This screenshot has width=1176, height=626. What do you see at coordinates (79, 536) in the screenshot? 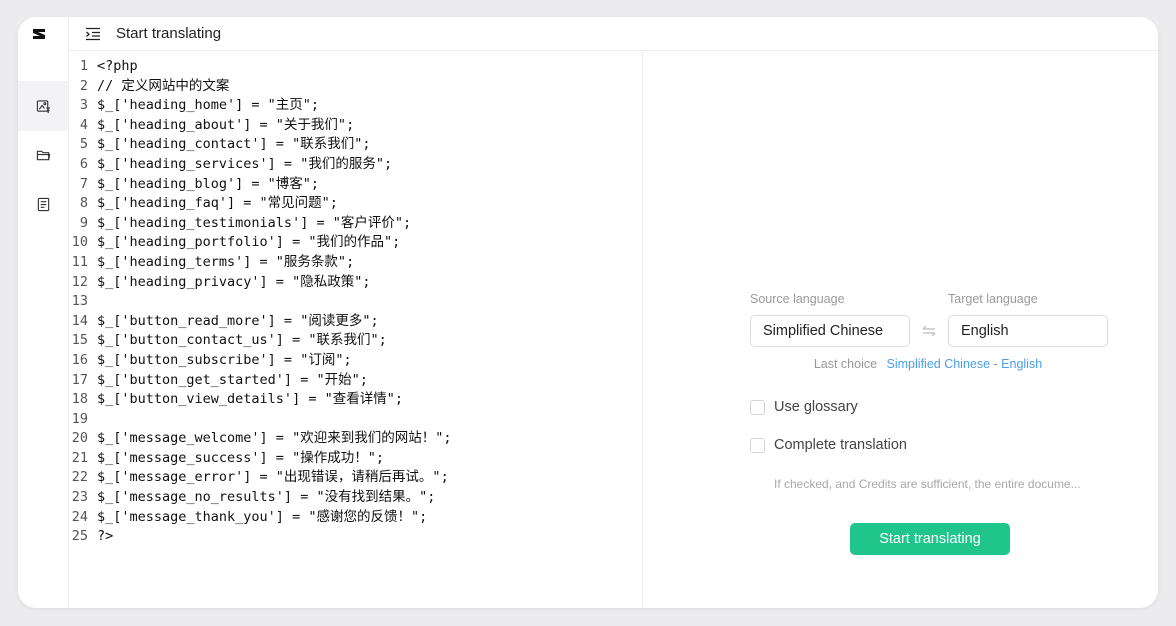
I see `line-number: 25` at bounding box center [79, 536].